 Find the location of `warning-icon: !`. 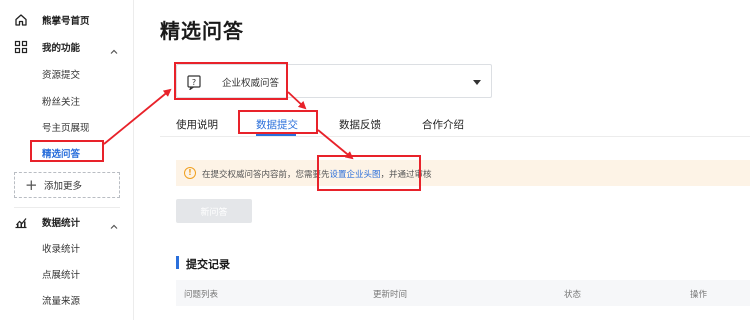

warning-icon: ! is located at coordinates (190, 173).